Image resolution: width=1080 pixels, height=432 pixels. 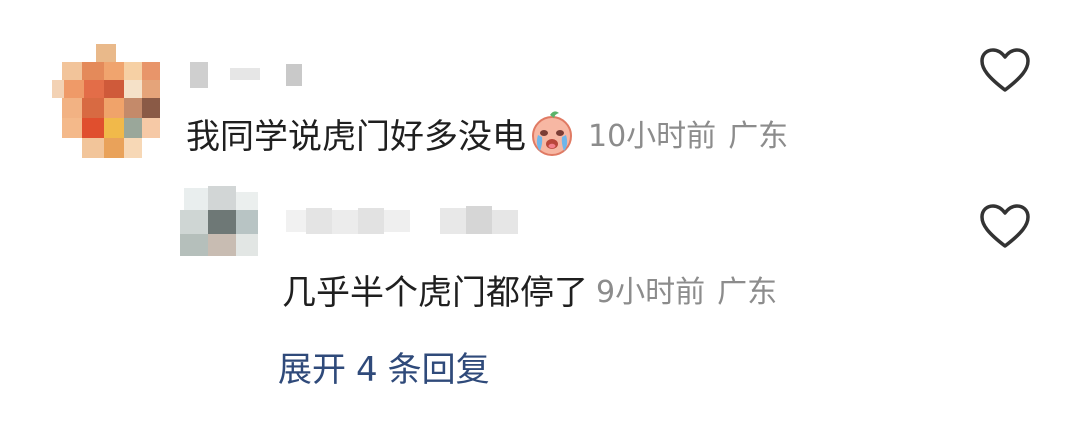 What do you see at coordinates (367, 370) in the screenshot?
I see `expand-count: 4` at bounding box center [367, 370].